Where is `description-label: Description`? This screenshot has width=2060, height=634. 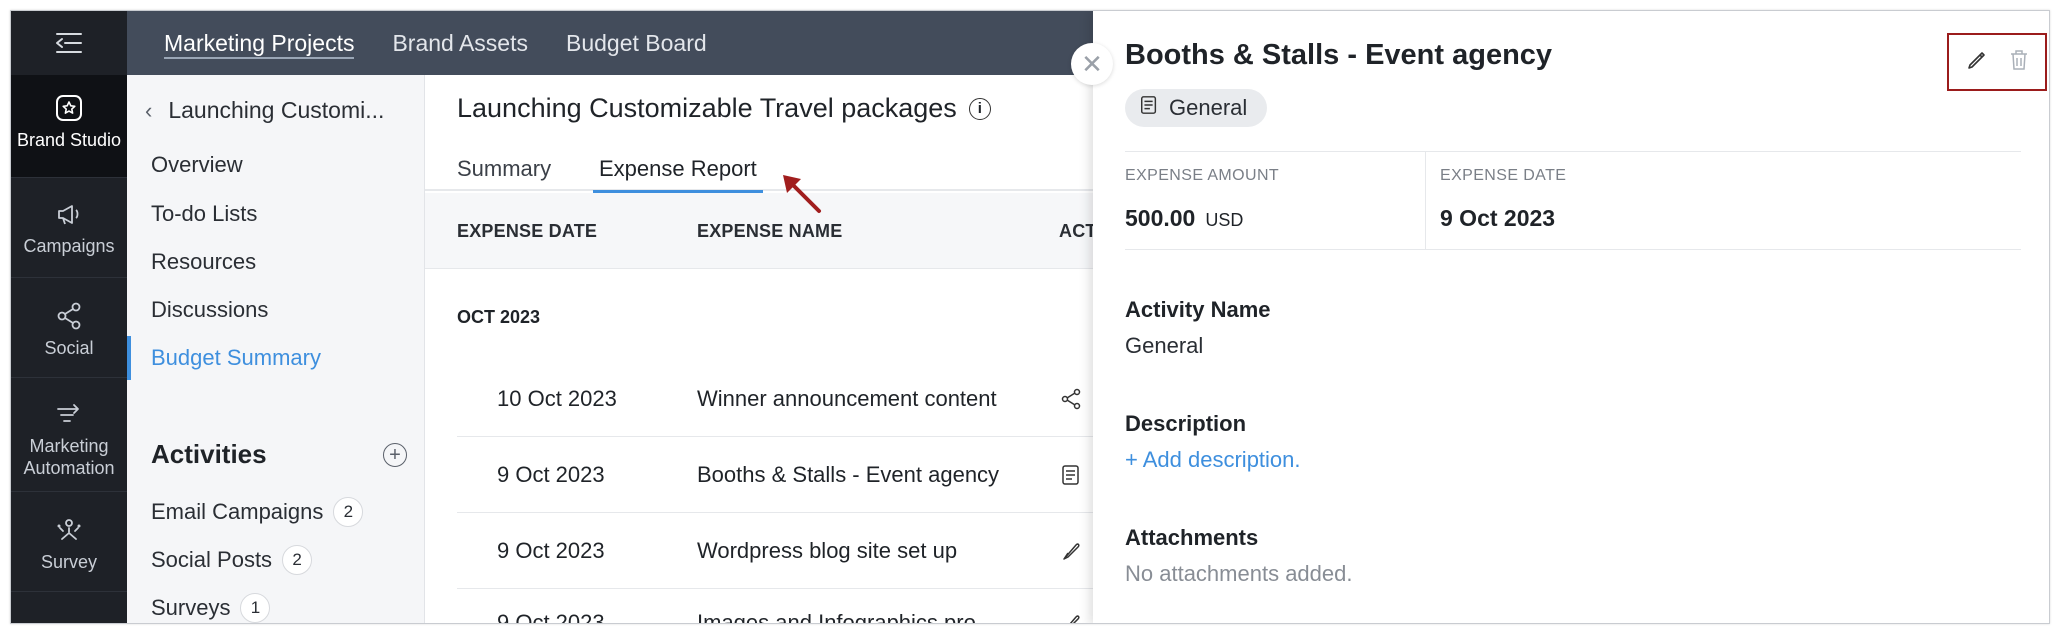
description-label: Description is located at coordinates (1186, 423).